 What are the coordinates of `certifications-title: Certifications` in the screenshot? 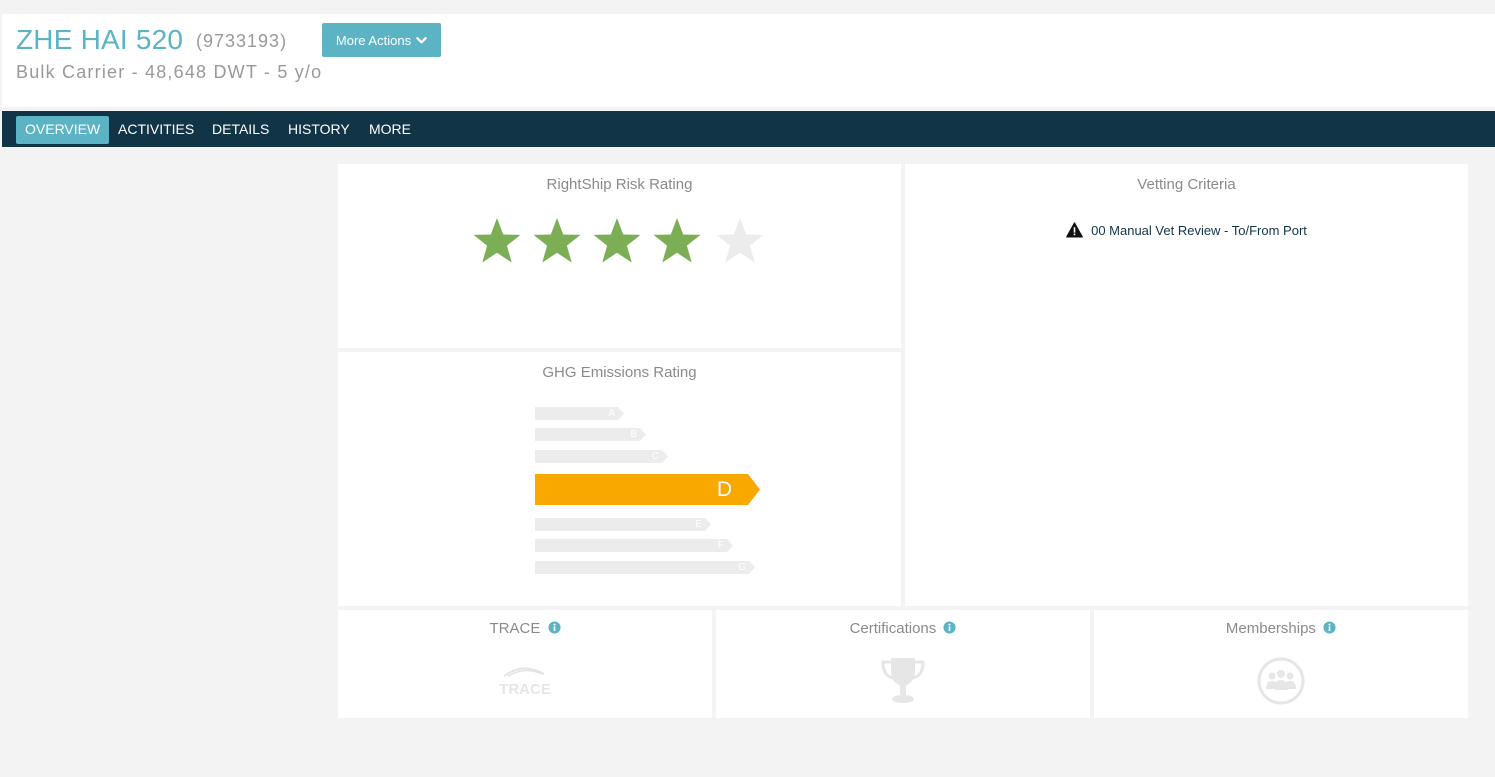 It's located at (893, 628).